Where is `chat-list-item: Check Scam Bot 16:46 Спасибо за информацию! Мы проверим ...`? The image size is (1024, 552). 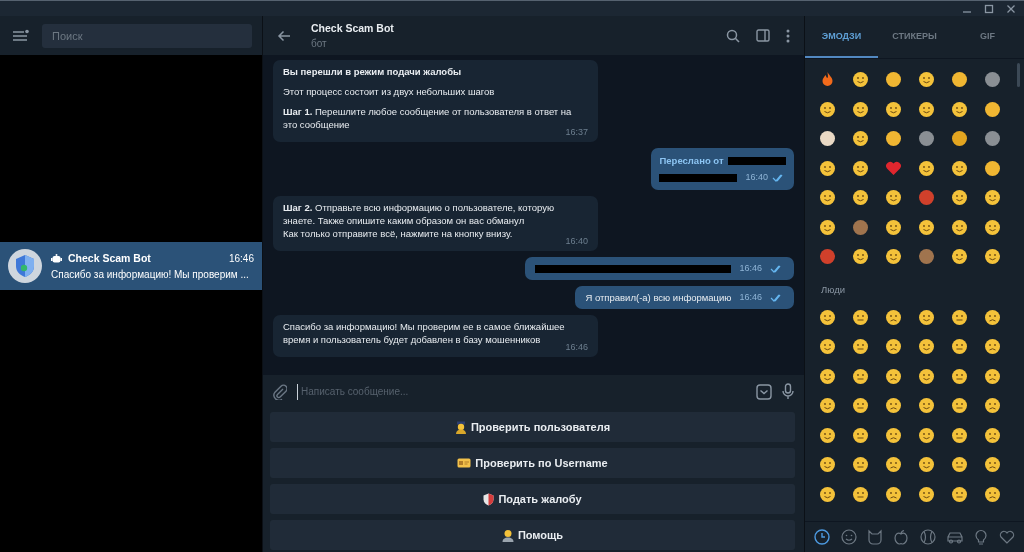 chat-list-item: Check Scam Bot 16:46 Спасибо за информацию! Мы проверим ... is located at coordinates (131, 266).